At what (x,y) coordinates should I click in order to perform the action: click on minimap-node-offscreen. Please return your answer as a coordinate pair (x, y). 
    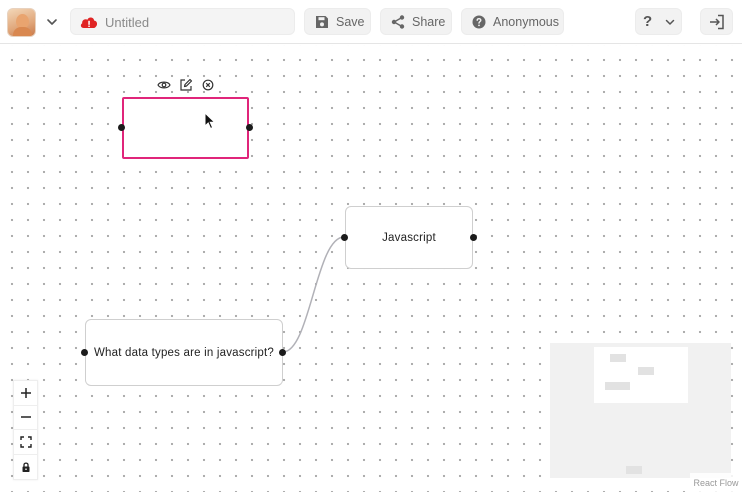
    Looking at the image, I should click on (634, 470).